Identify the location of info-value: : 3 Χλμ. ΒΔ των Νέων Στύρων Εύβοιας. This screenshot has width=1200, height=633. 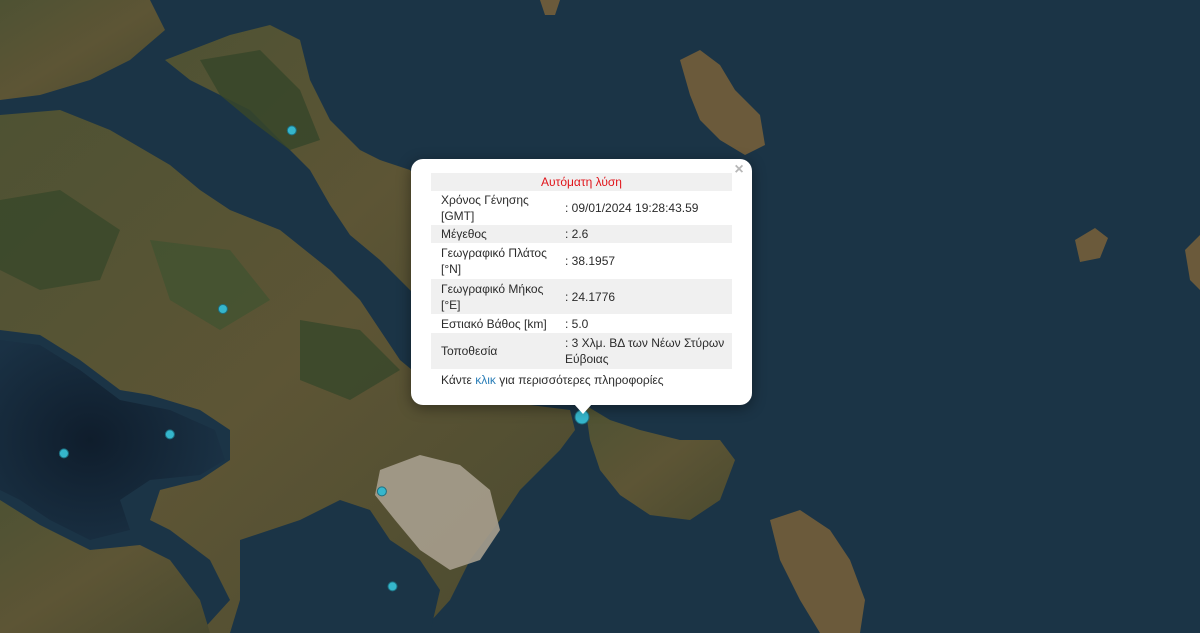
(645, 351).